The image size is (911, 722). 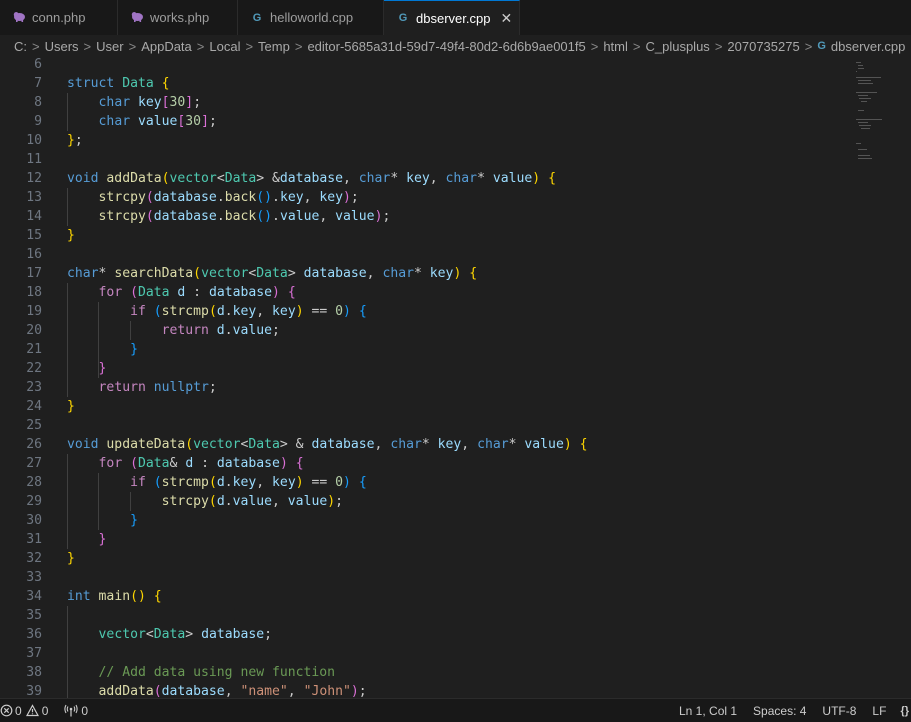 What do you see at coordinates (189, 102) in the screenshot?
I see `code-token: ]` at bounding box center [189, 102].